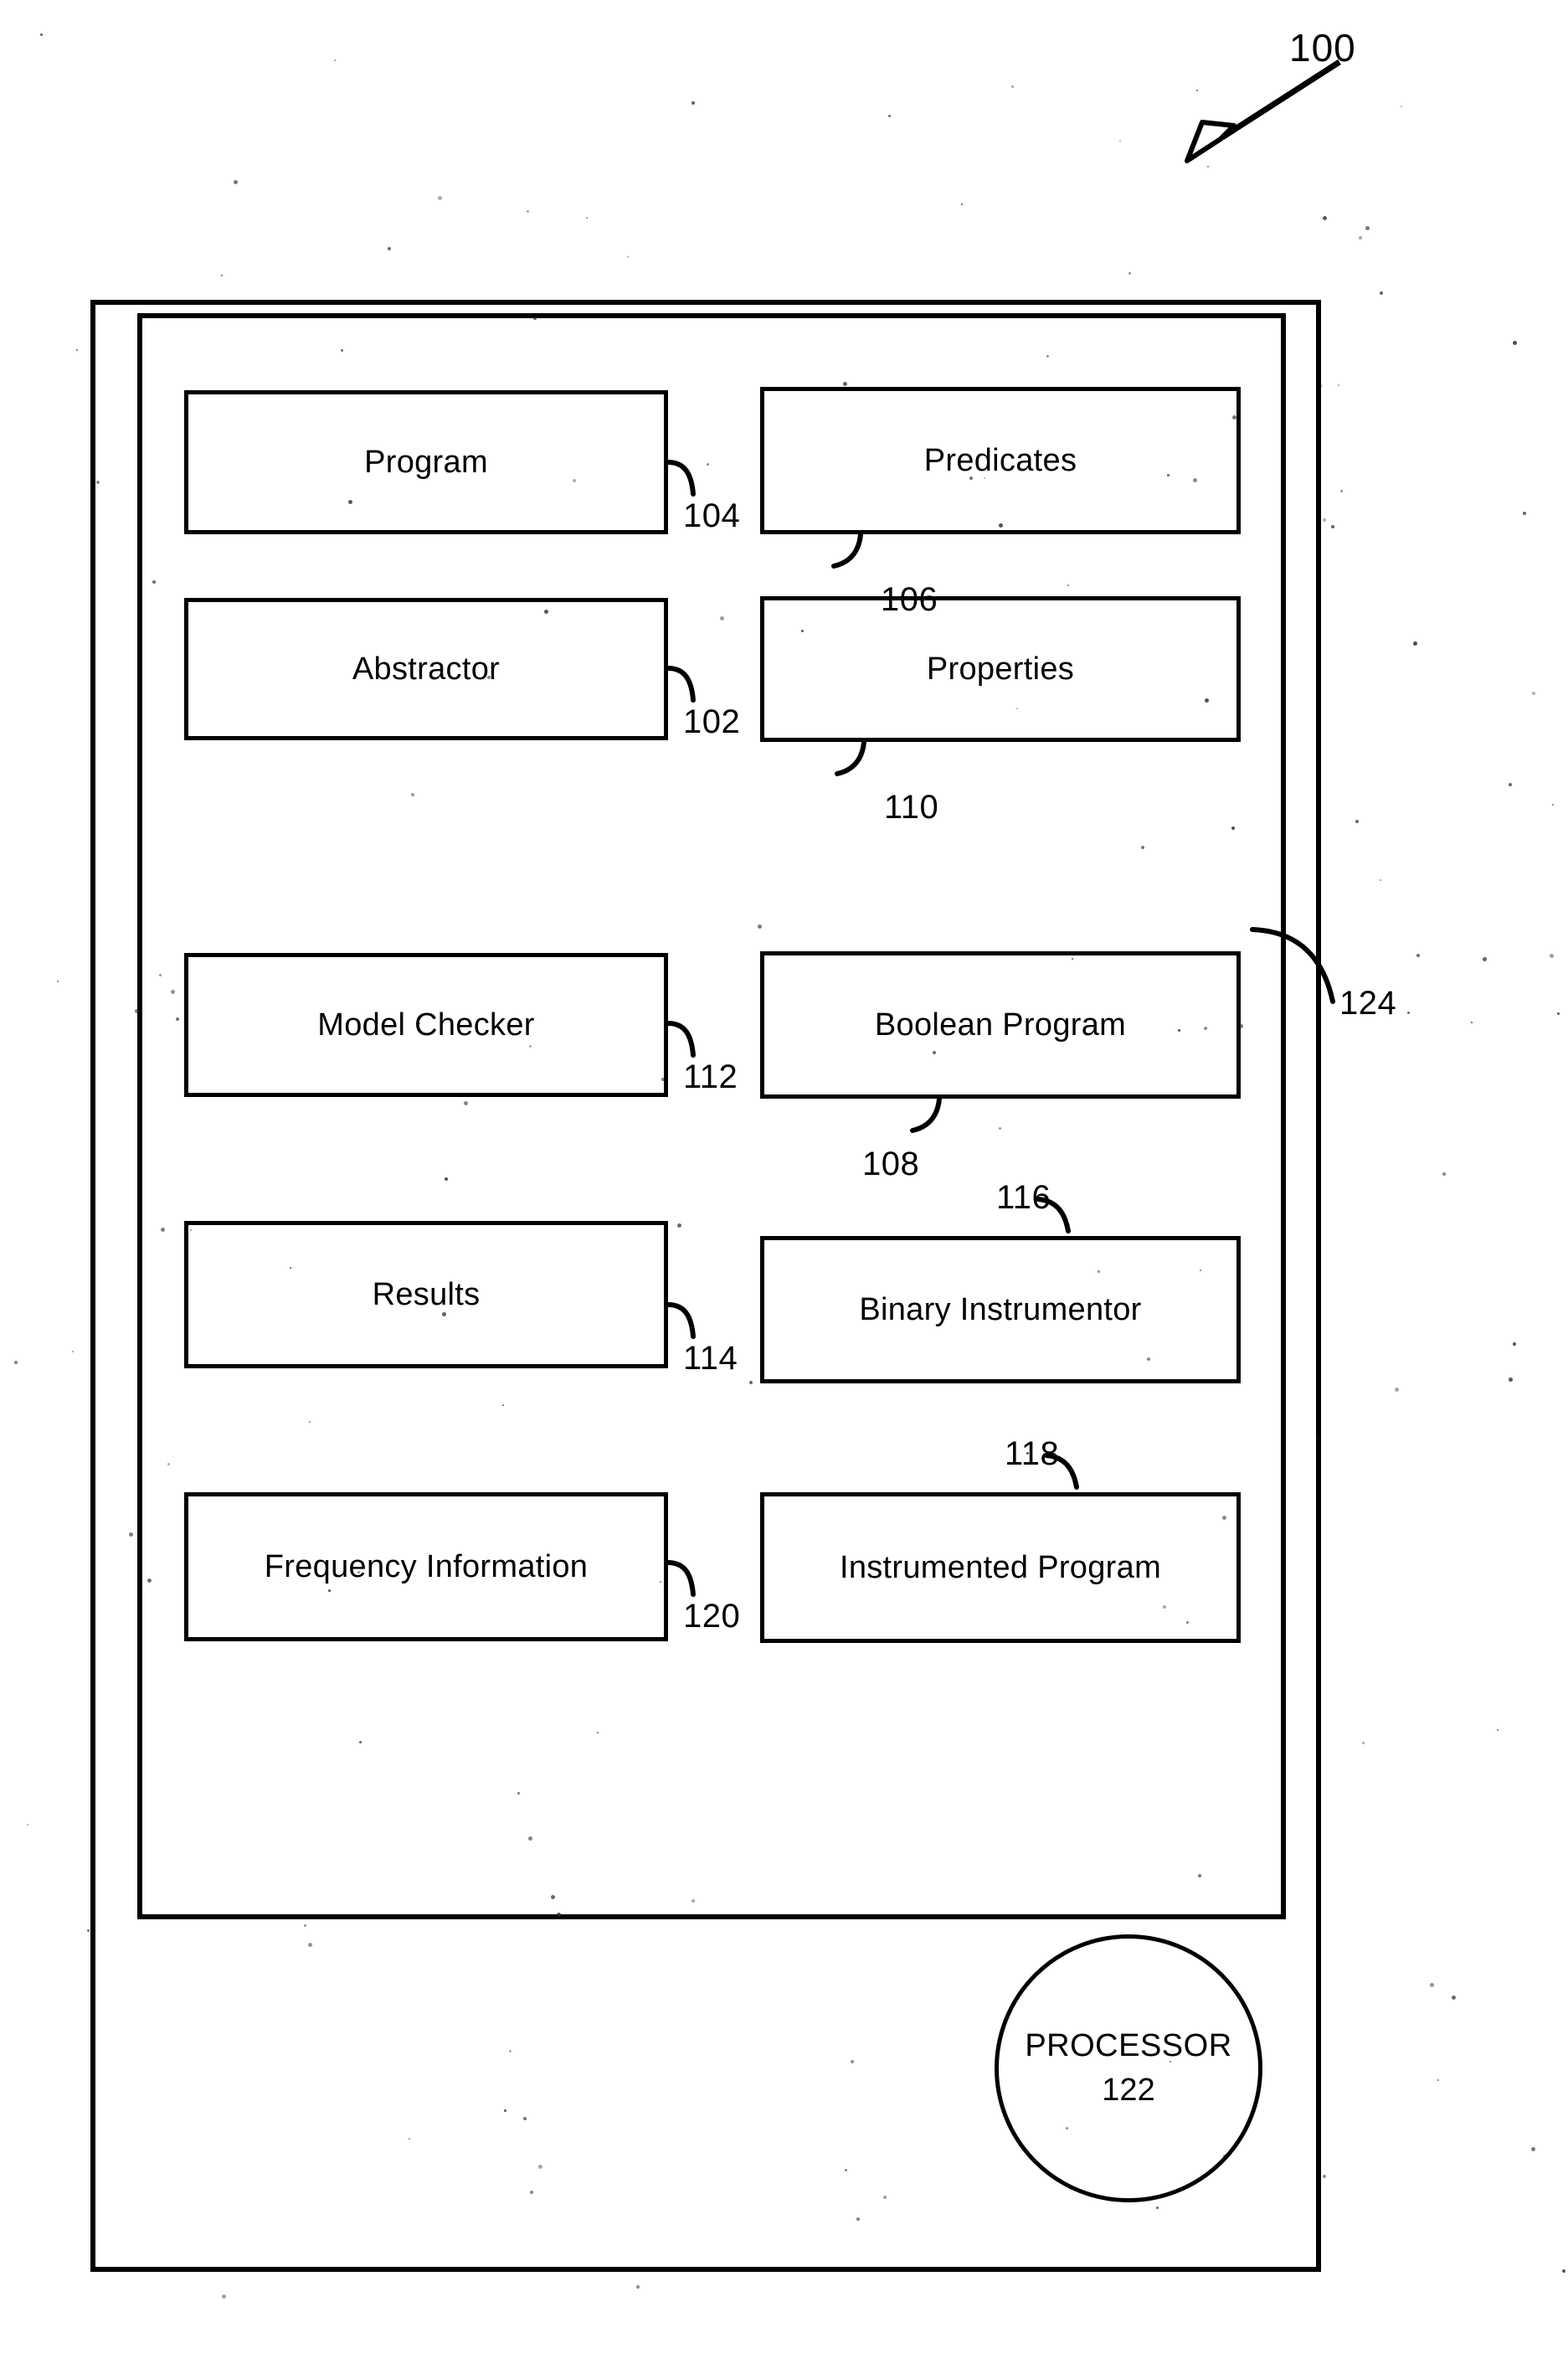 Image resolution: width=1568 pixels, height=2369 pixels. I want to click on component-box-program: Program, so click(426, 462).